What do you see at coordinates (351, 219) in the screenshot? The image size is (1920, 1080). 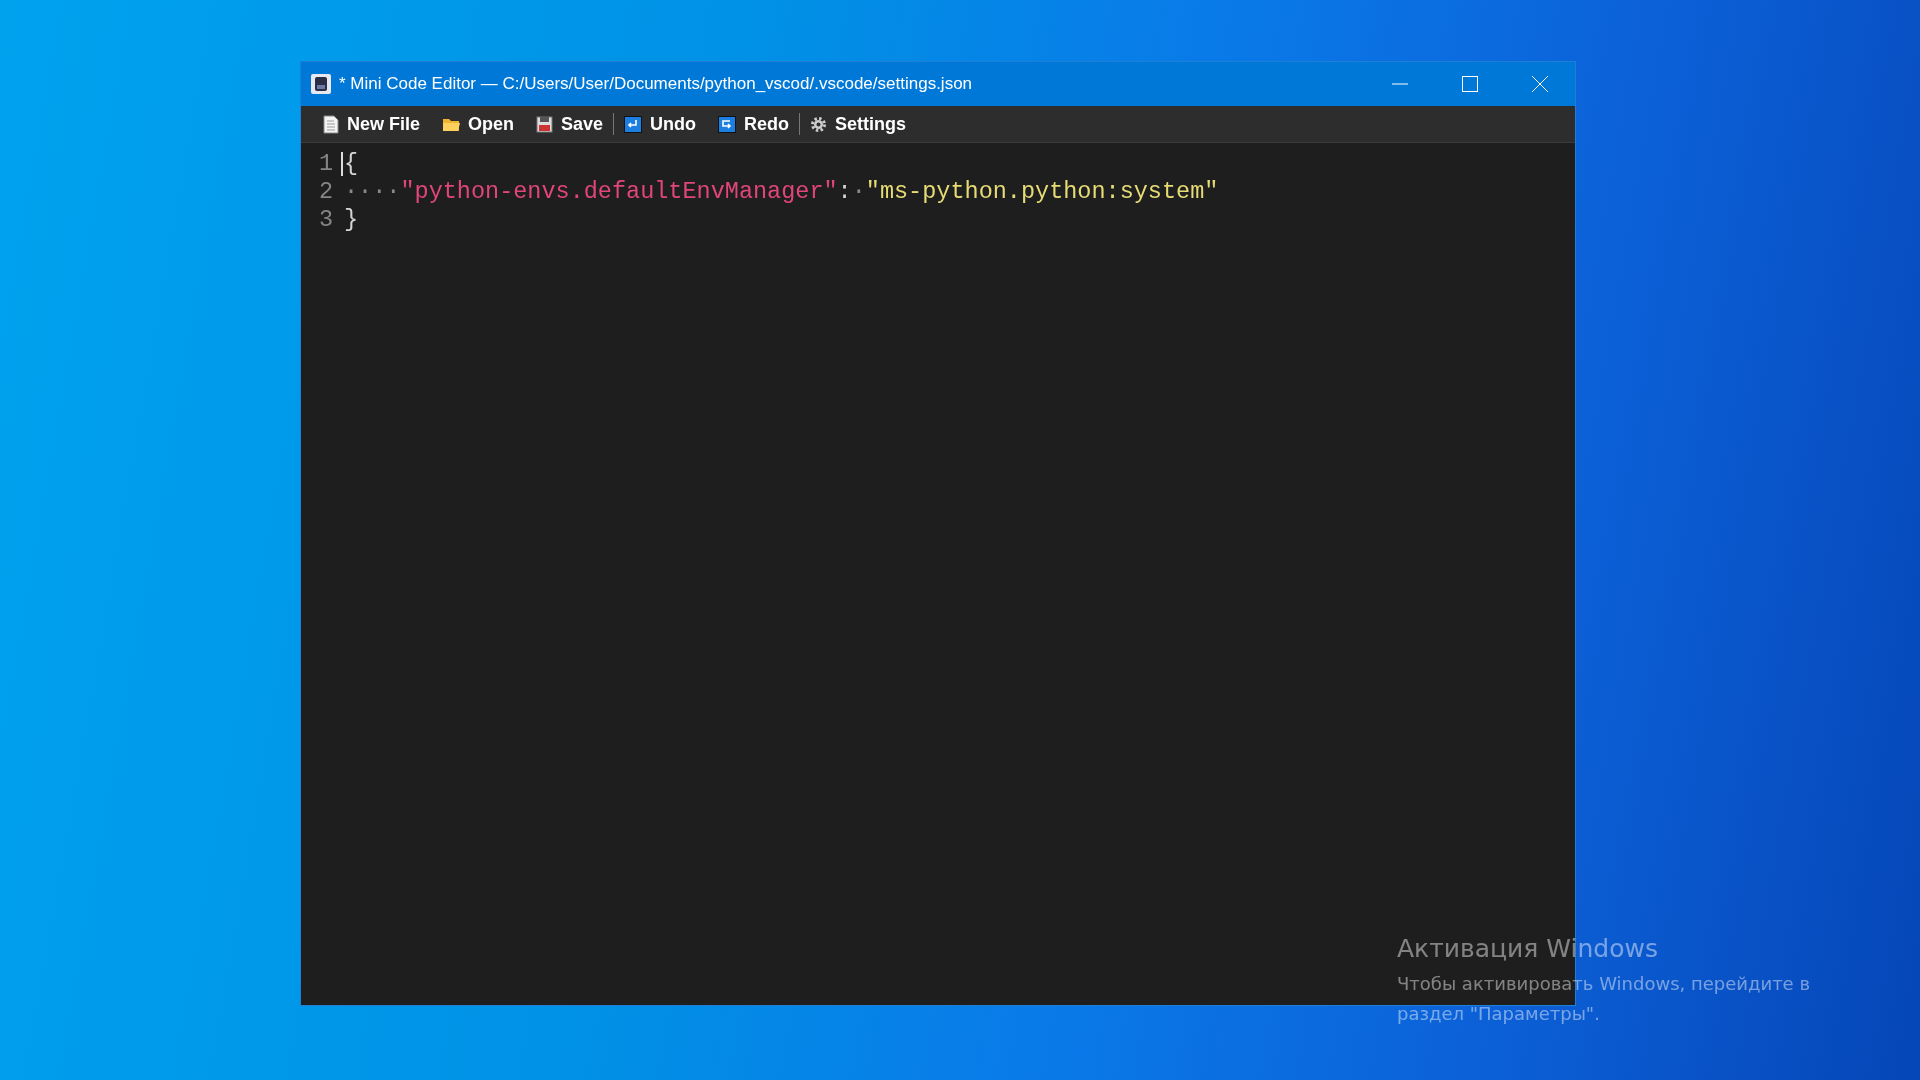 I see `code-line: }` at bounding box center [351, 219].